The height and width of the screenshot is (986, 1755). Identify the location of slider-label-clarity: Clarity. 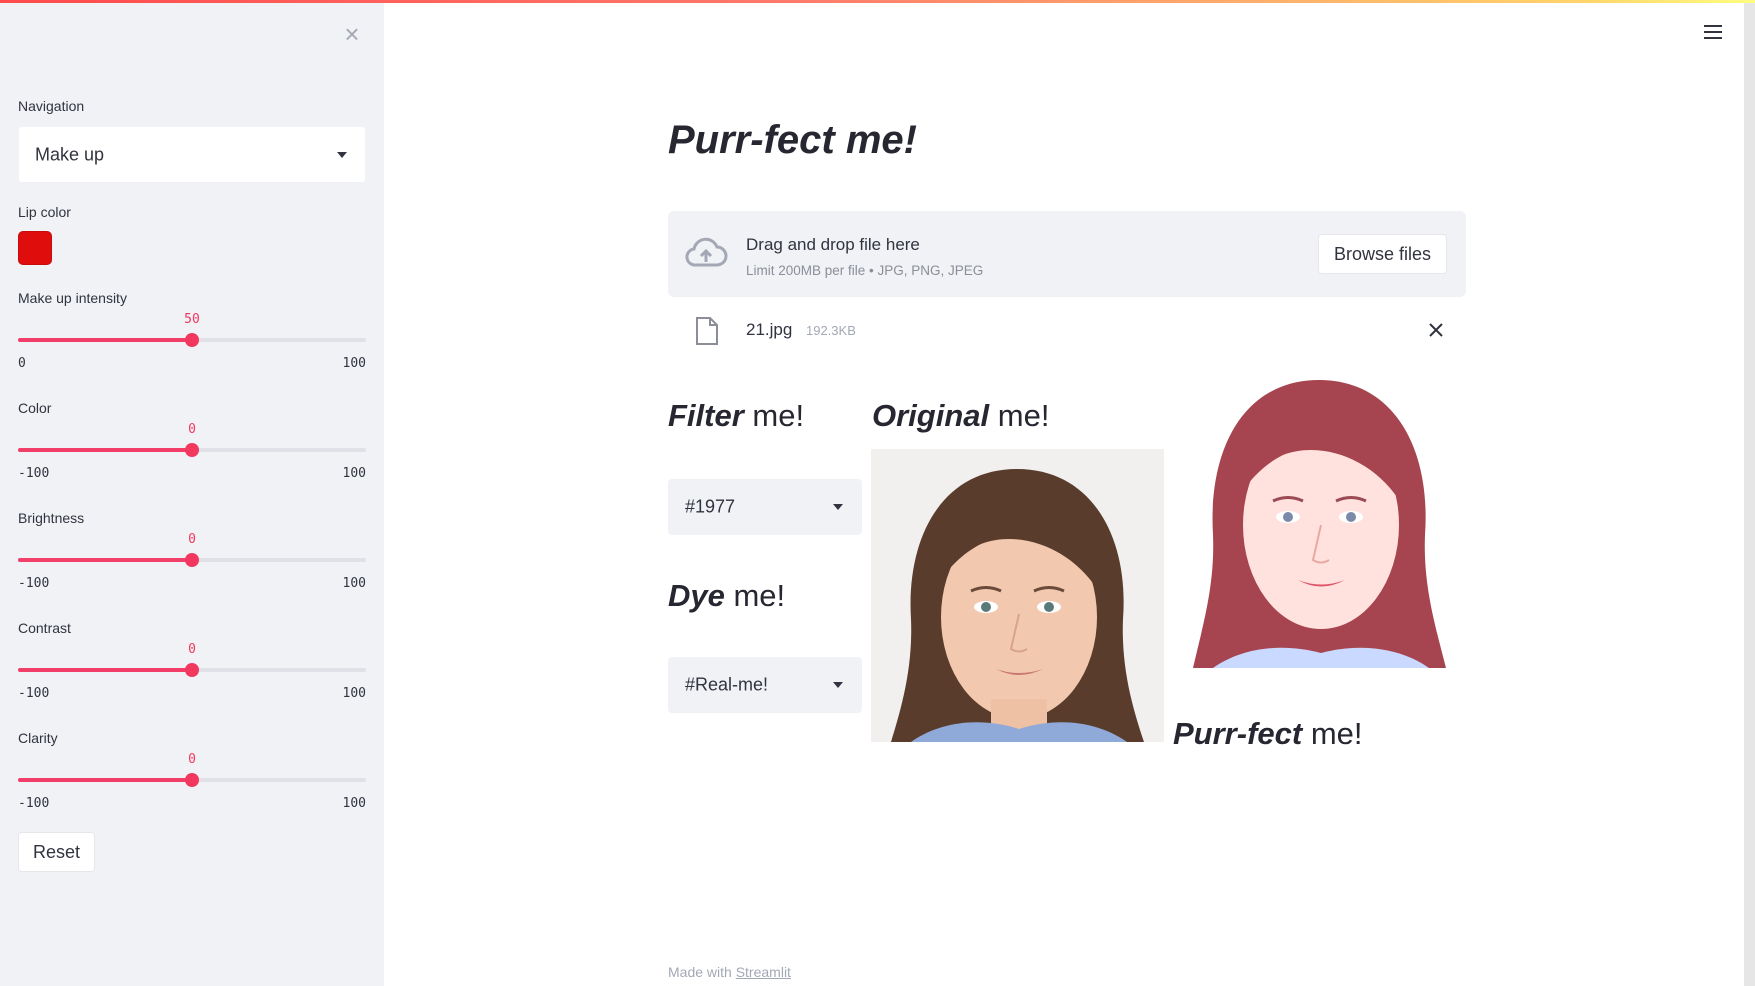
(38, 738).